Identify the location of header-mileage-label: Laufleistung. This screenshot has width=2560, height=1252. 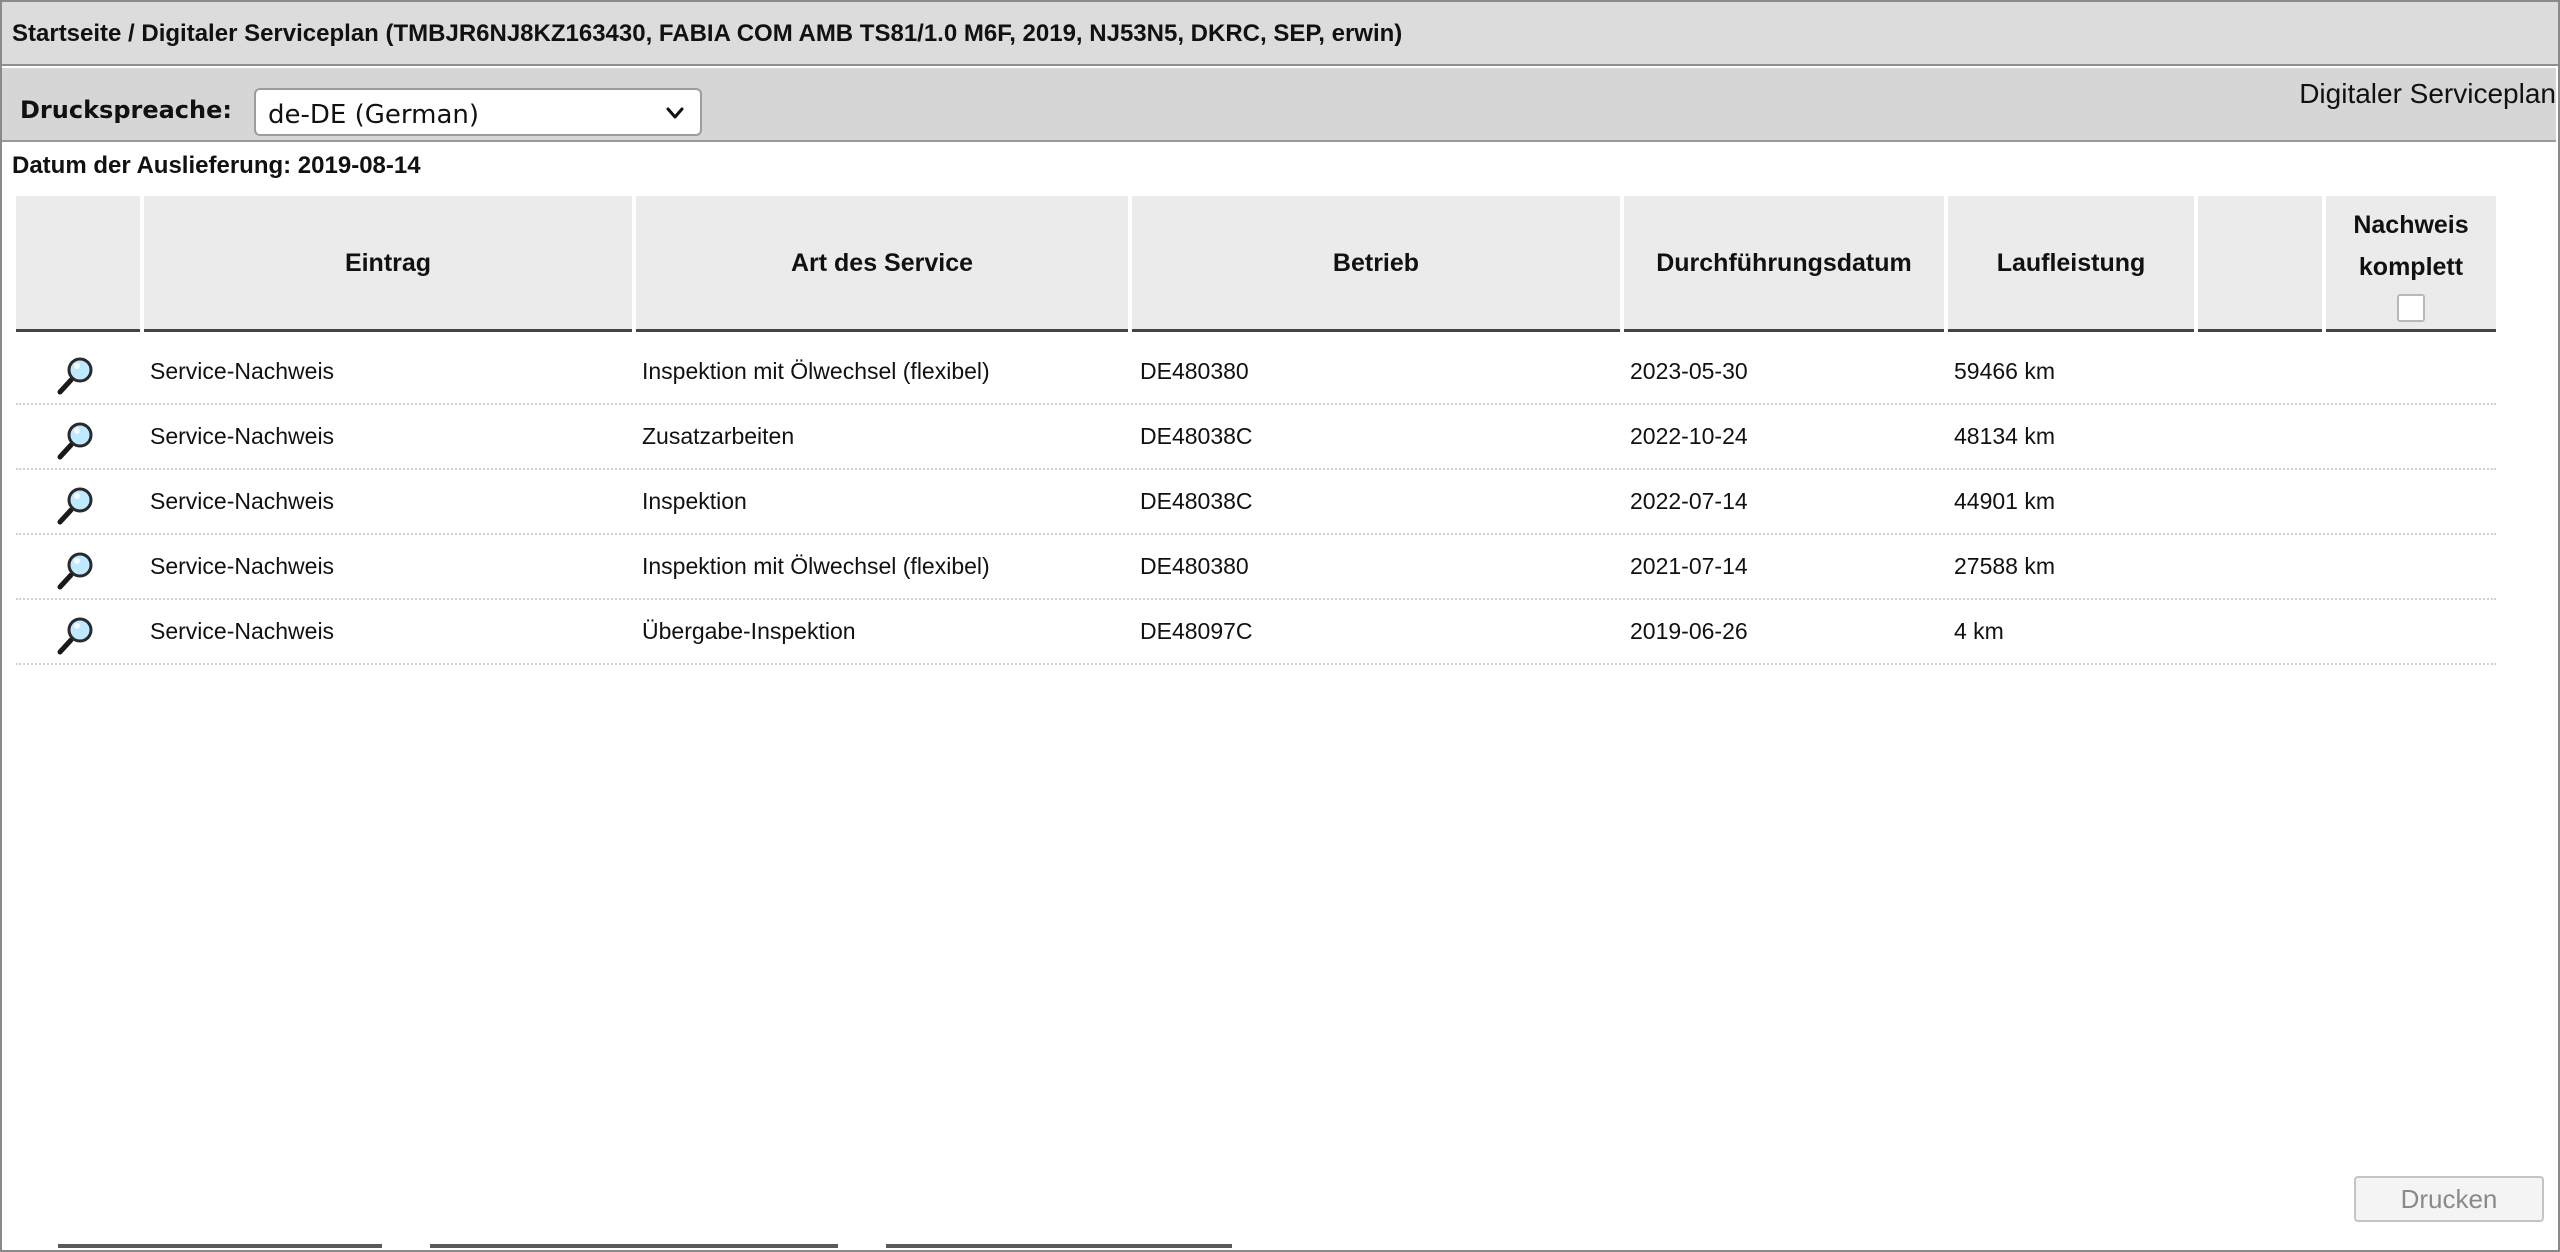
(2071, 262).